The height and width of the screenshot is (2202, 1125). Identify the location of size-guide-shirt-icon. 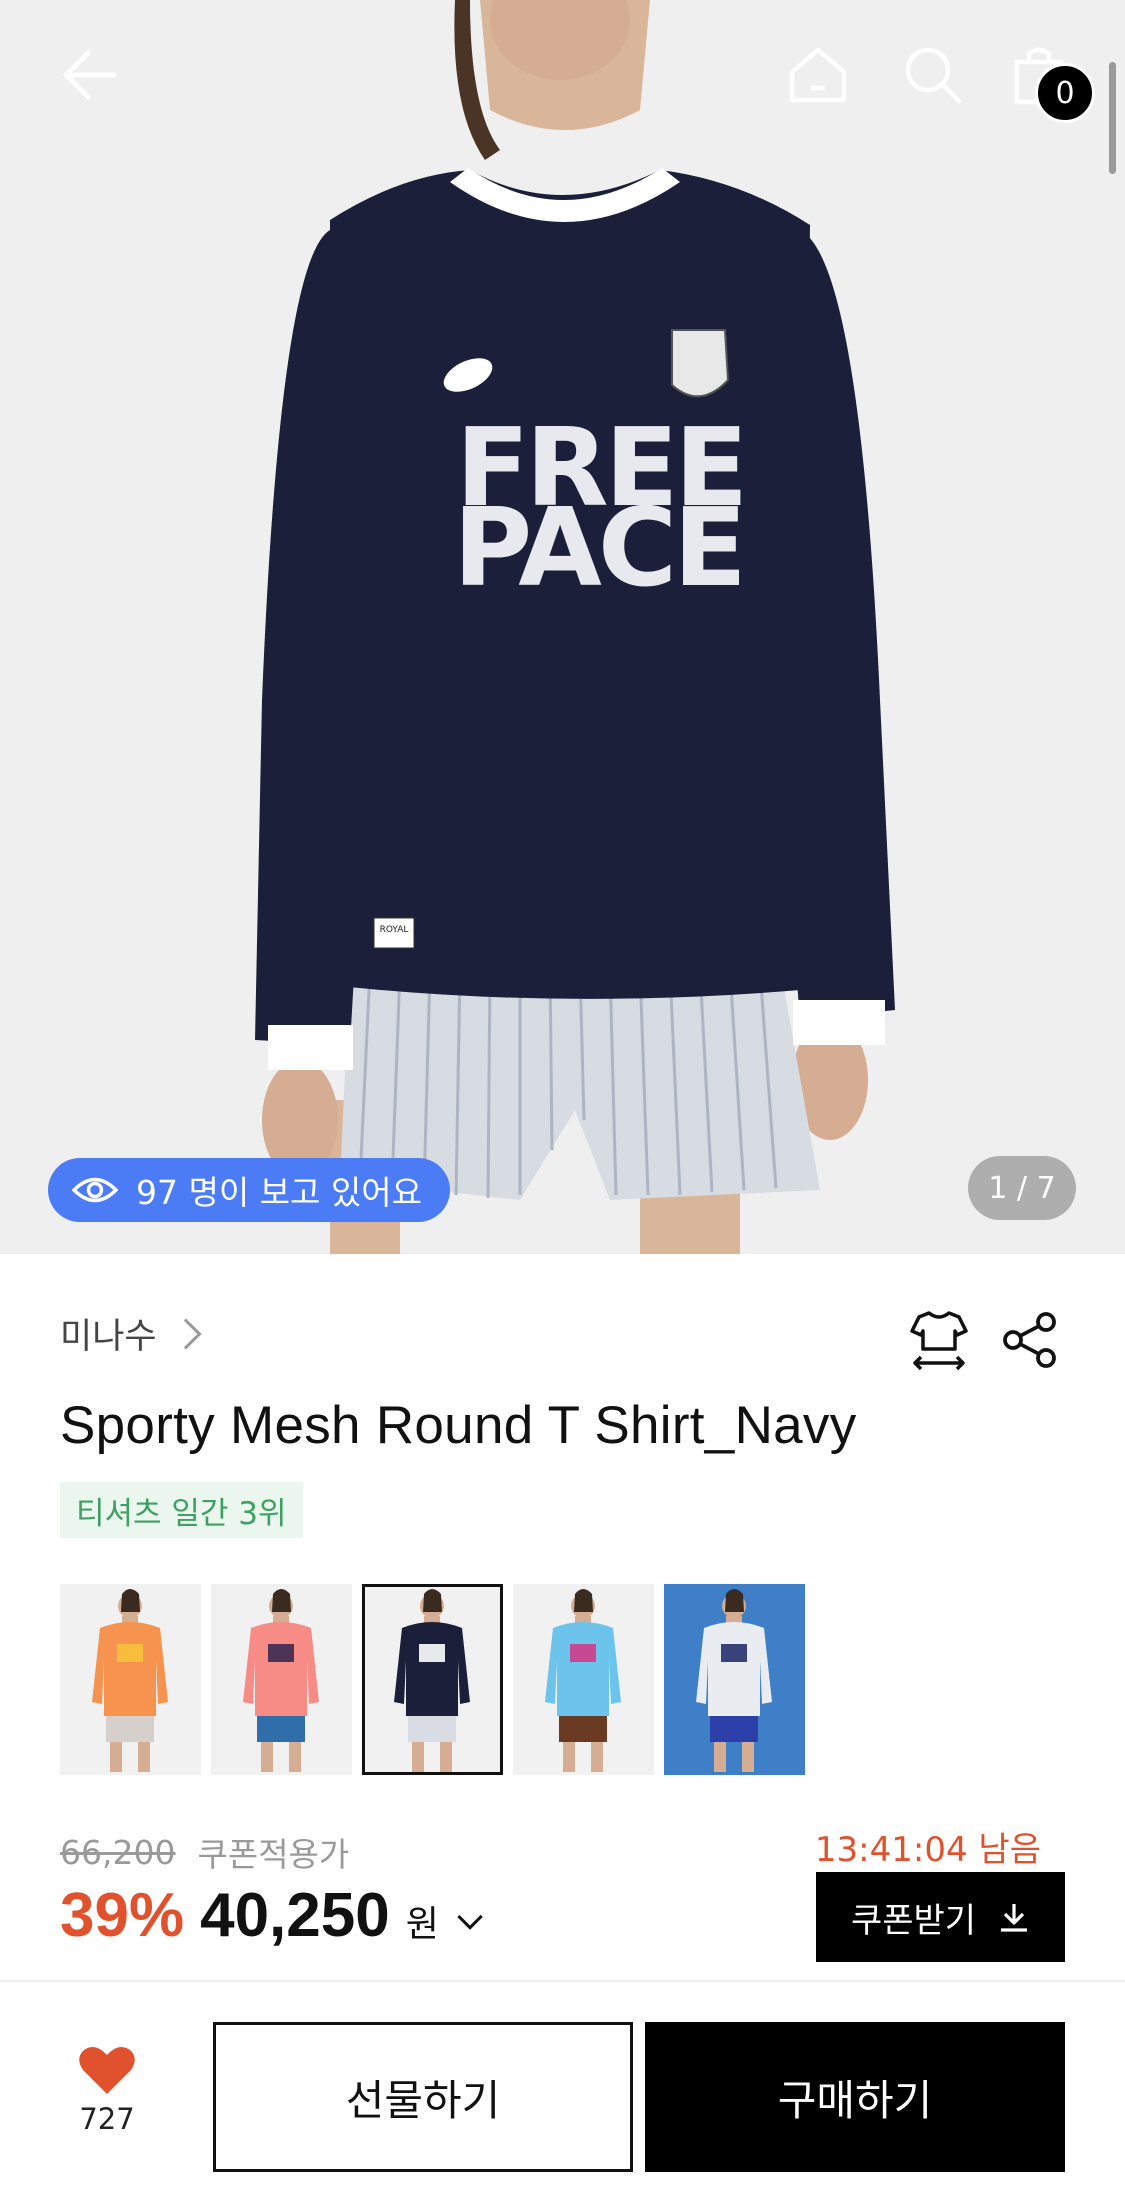
(939, 1341).